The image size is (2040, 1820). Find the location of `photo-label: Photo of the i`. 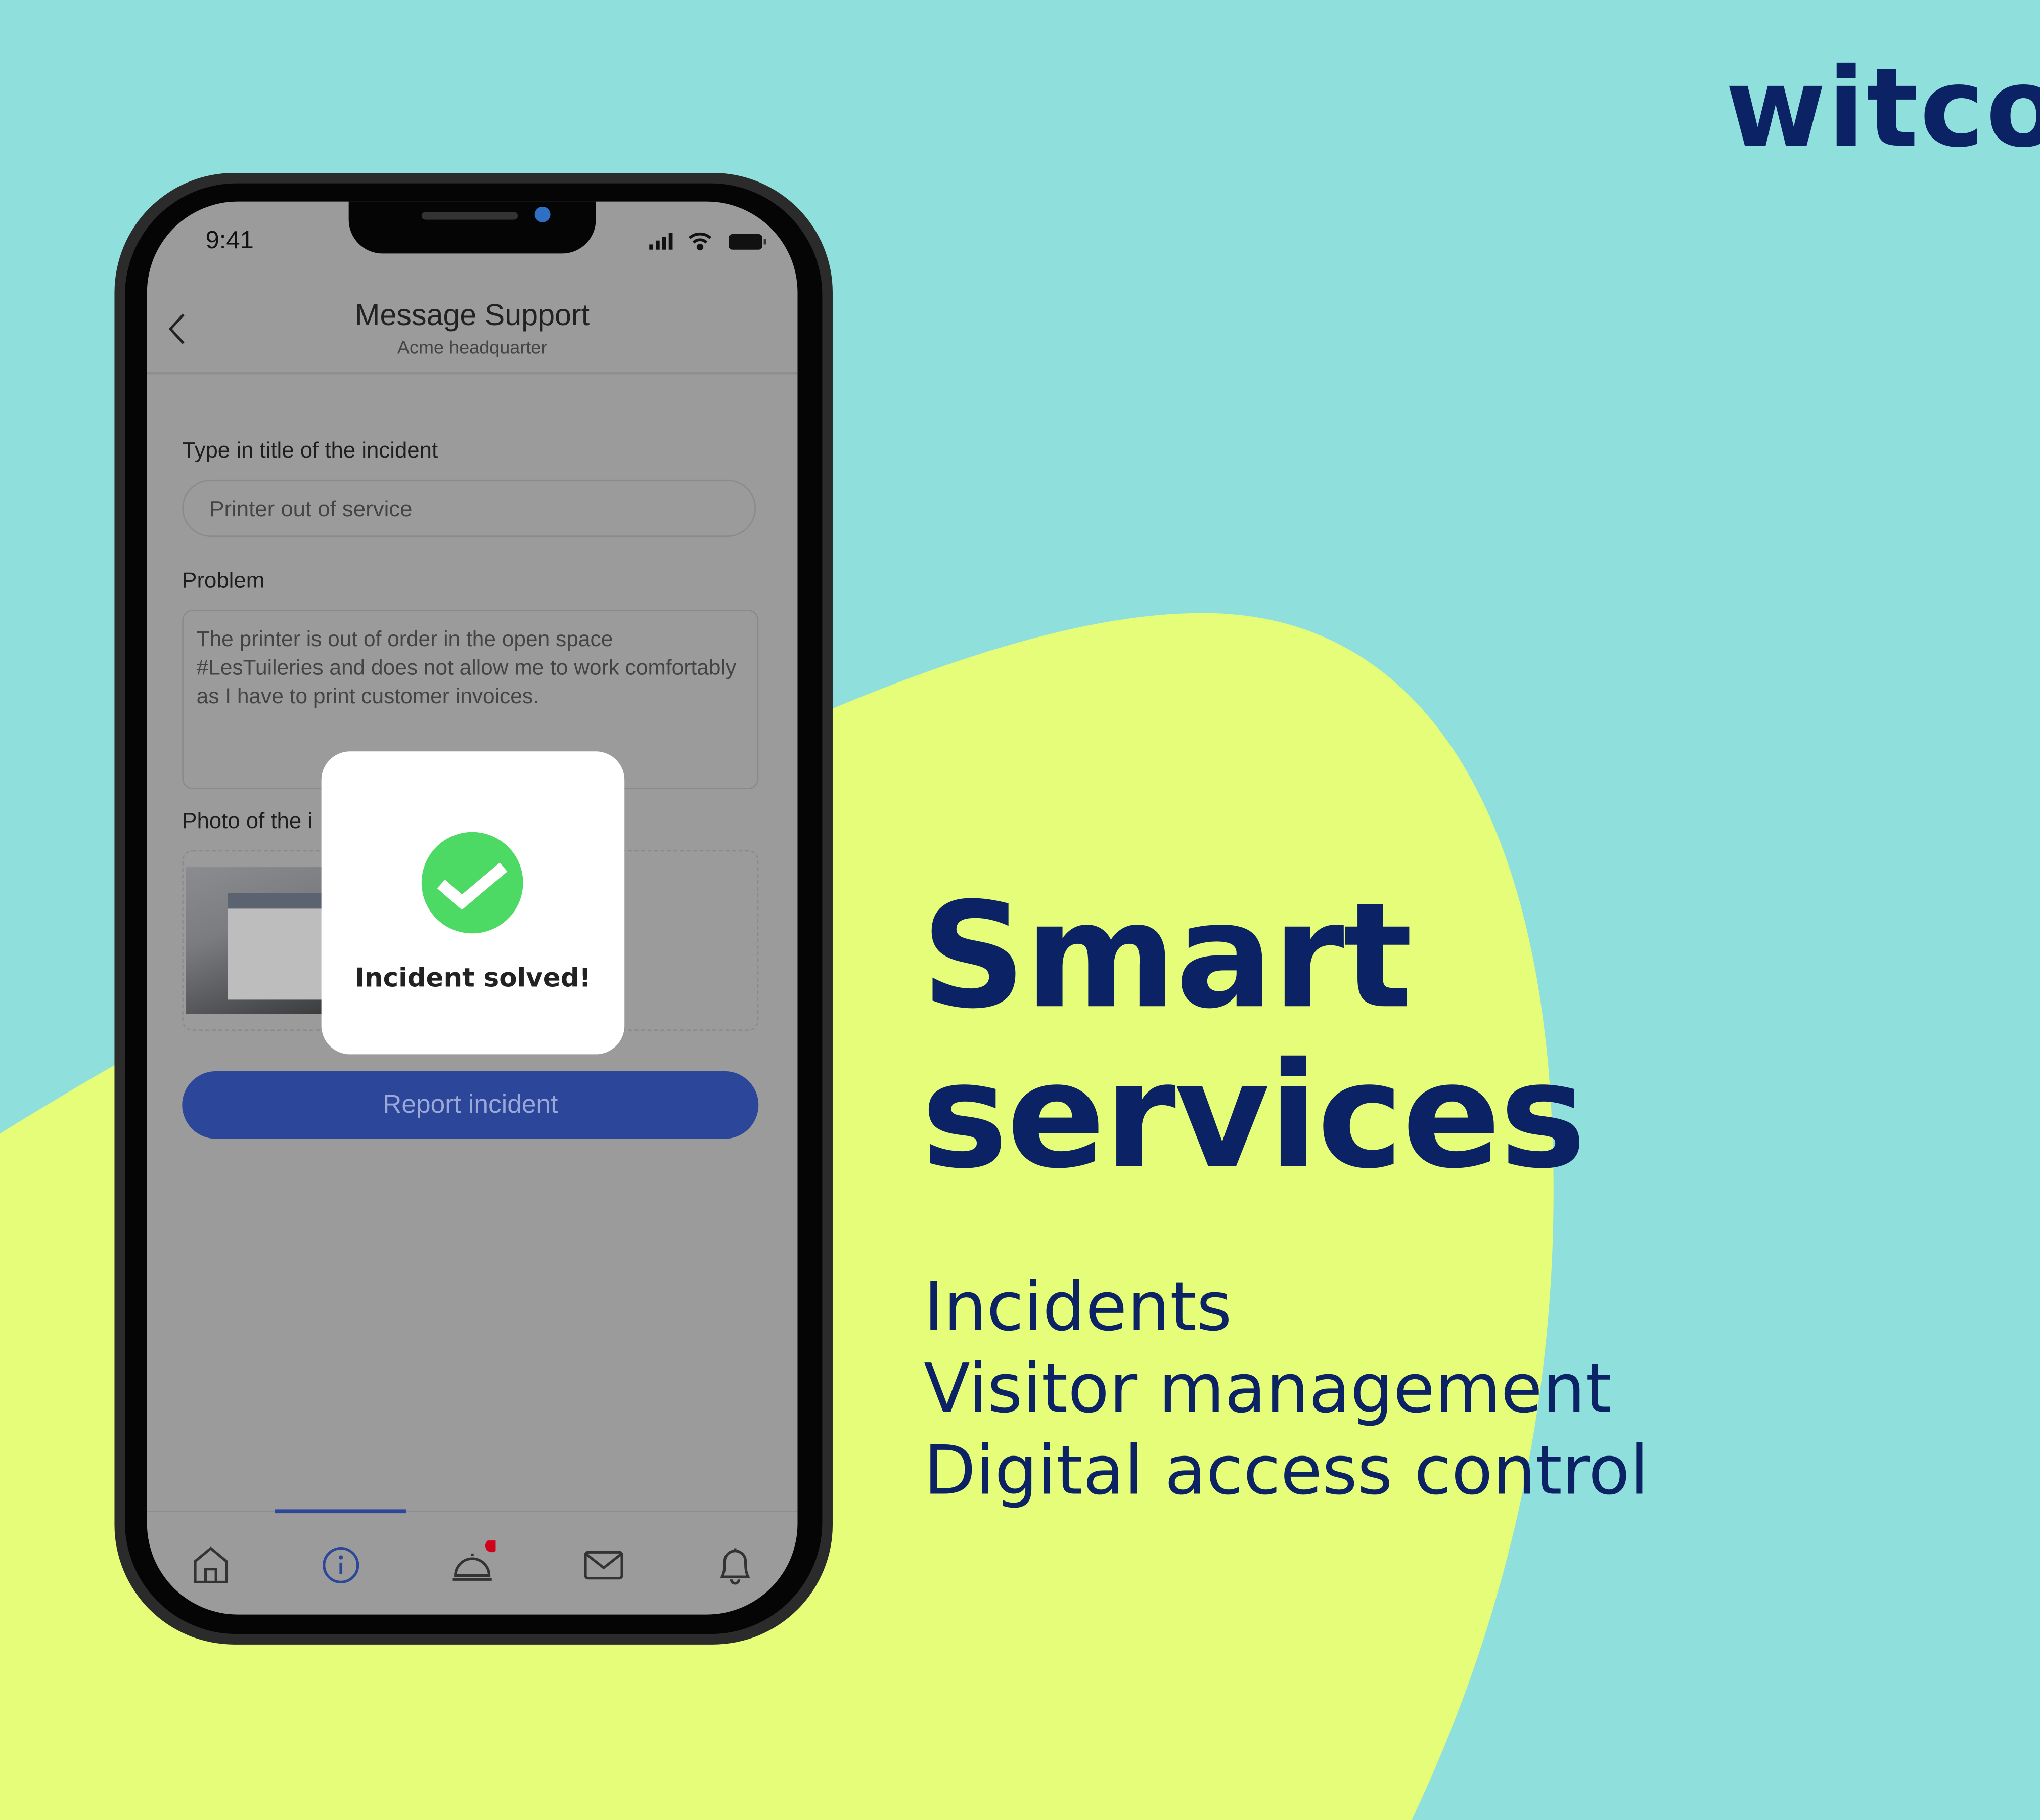

photo-label: Photo of the i is located at coordinates (247, 821).